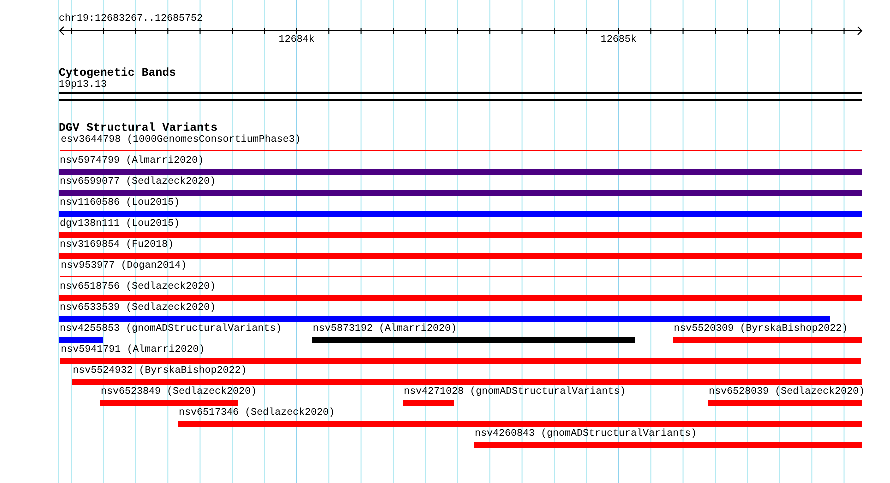 The width and height of the screenshot is (890, 483). What do you see at coordinates (131, 20) in the screenshot?
I see `location-text: chr19:12683267..12685752` at bounding box center [131, 20].